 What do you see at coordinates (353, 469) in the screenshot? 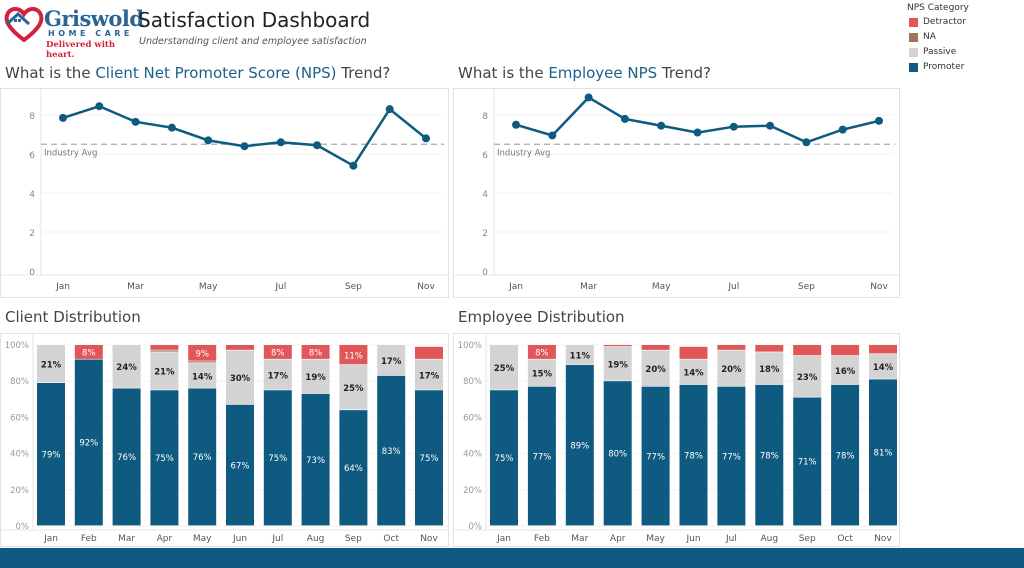
I see `data-label: 64%` at bounding box center [353, 469].